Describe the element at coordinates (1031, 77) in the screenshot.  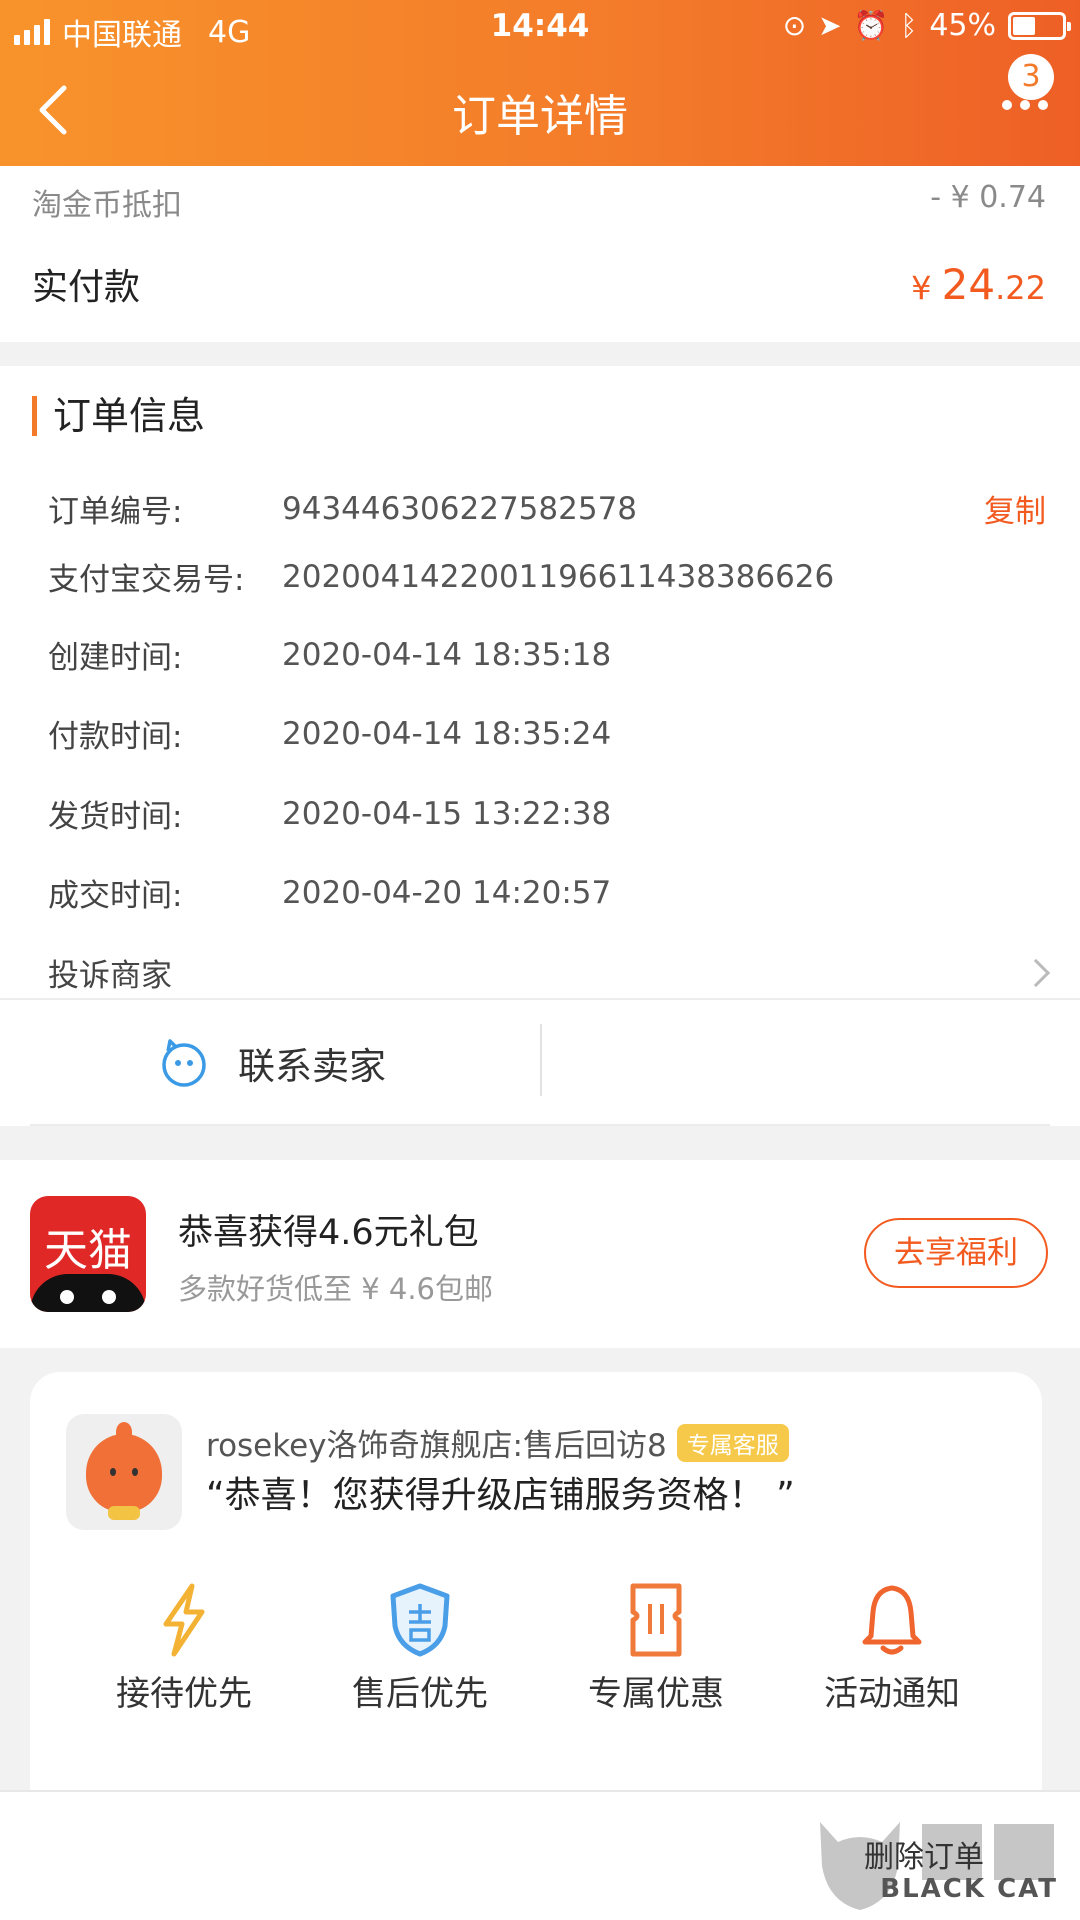
I see `notification-badge: 3` at that location.